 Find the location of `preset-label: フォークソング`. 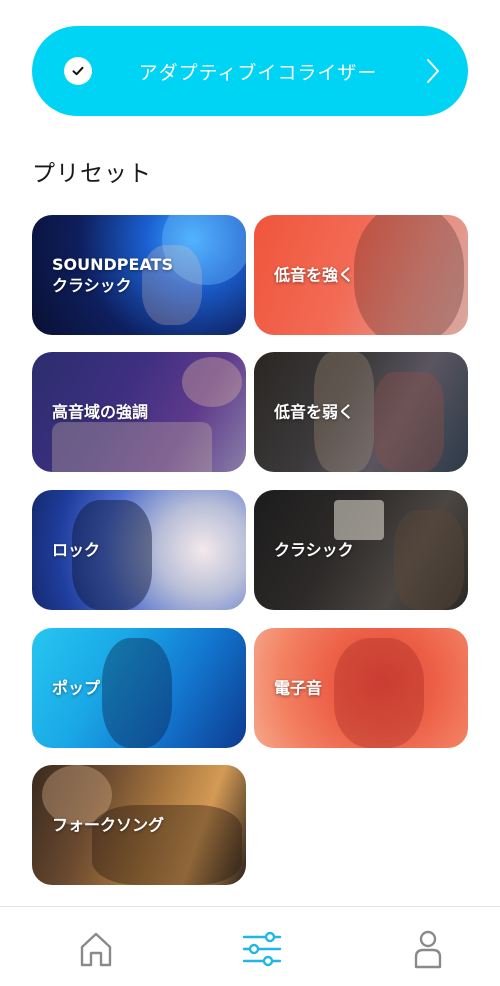

preset-label: フォークソング is located at coordinates (108, 825).